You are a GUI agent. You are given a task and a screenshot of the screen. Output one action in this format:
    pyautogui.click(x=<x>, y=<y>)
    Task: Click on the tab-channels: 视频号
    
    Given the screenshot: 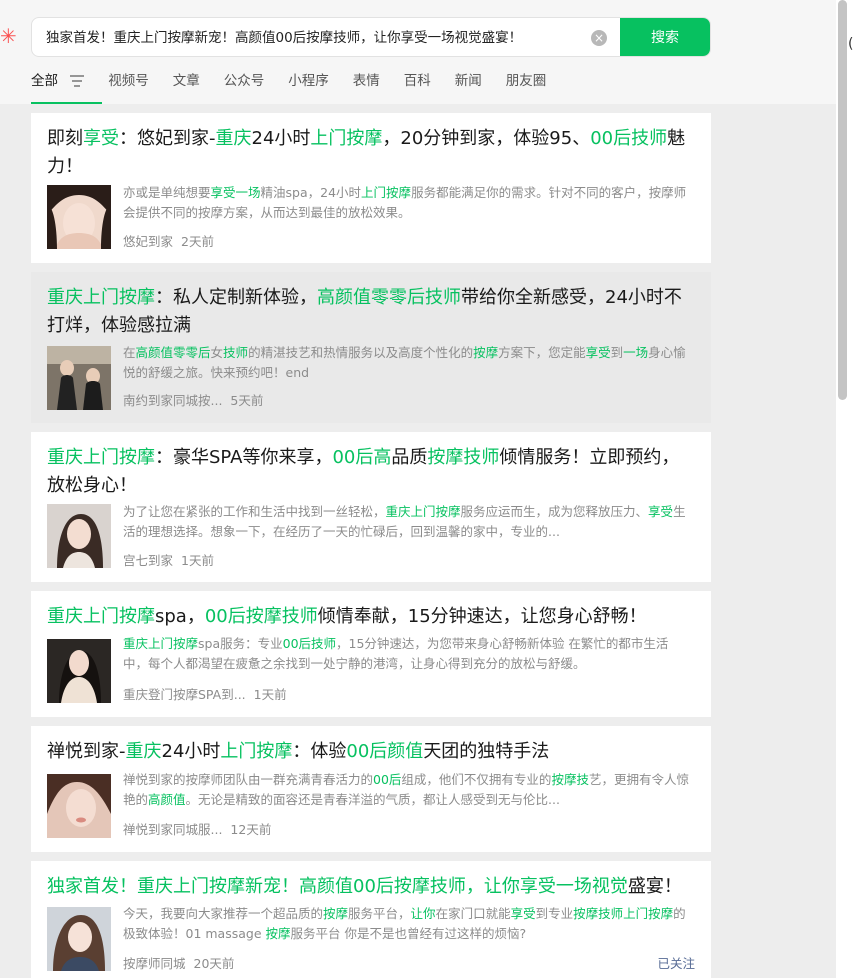 What is the action you would take?
    pyautogui.click(x=128, y=84)
    